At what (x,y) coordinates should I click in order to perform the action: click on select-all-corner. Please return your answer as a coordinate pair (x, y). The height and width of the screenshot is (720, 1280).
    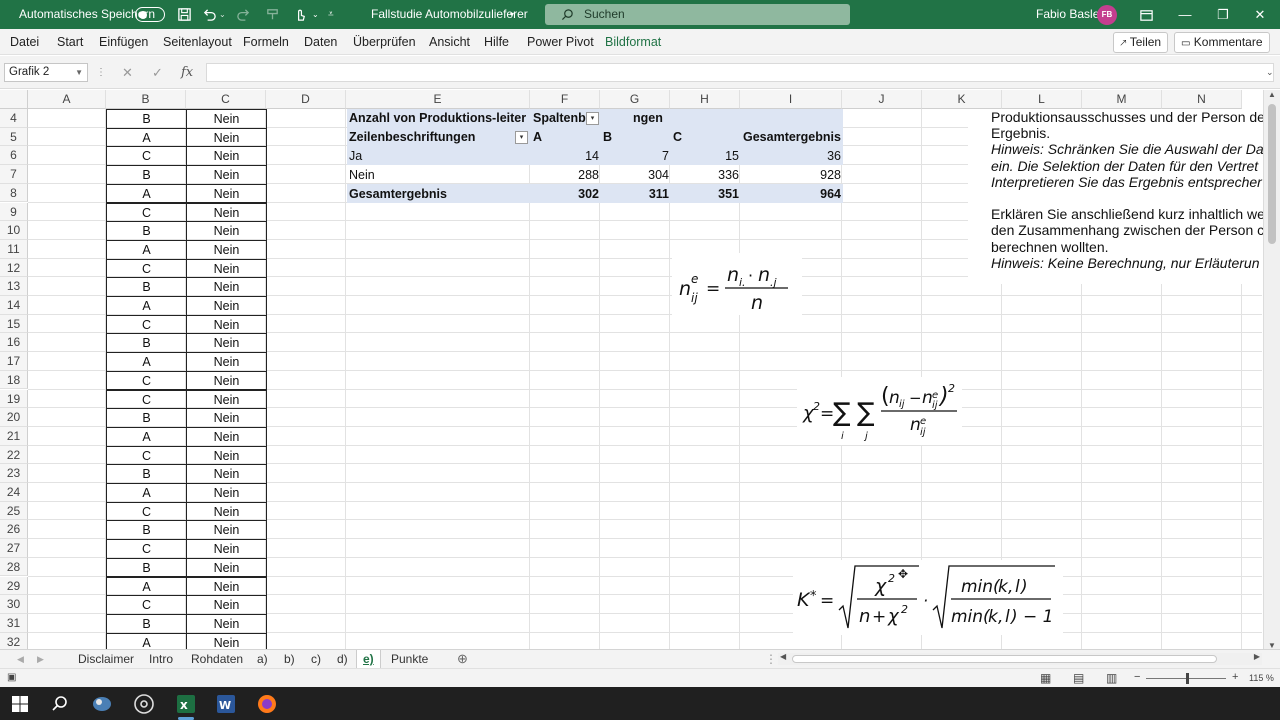
    Looking at the image, I should click on (14, 99).